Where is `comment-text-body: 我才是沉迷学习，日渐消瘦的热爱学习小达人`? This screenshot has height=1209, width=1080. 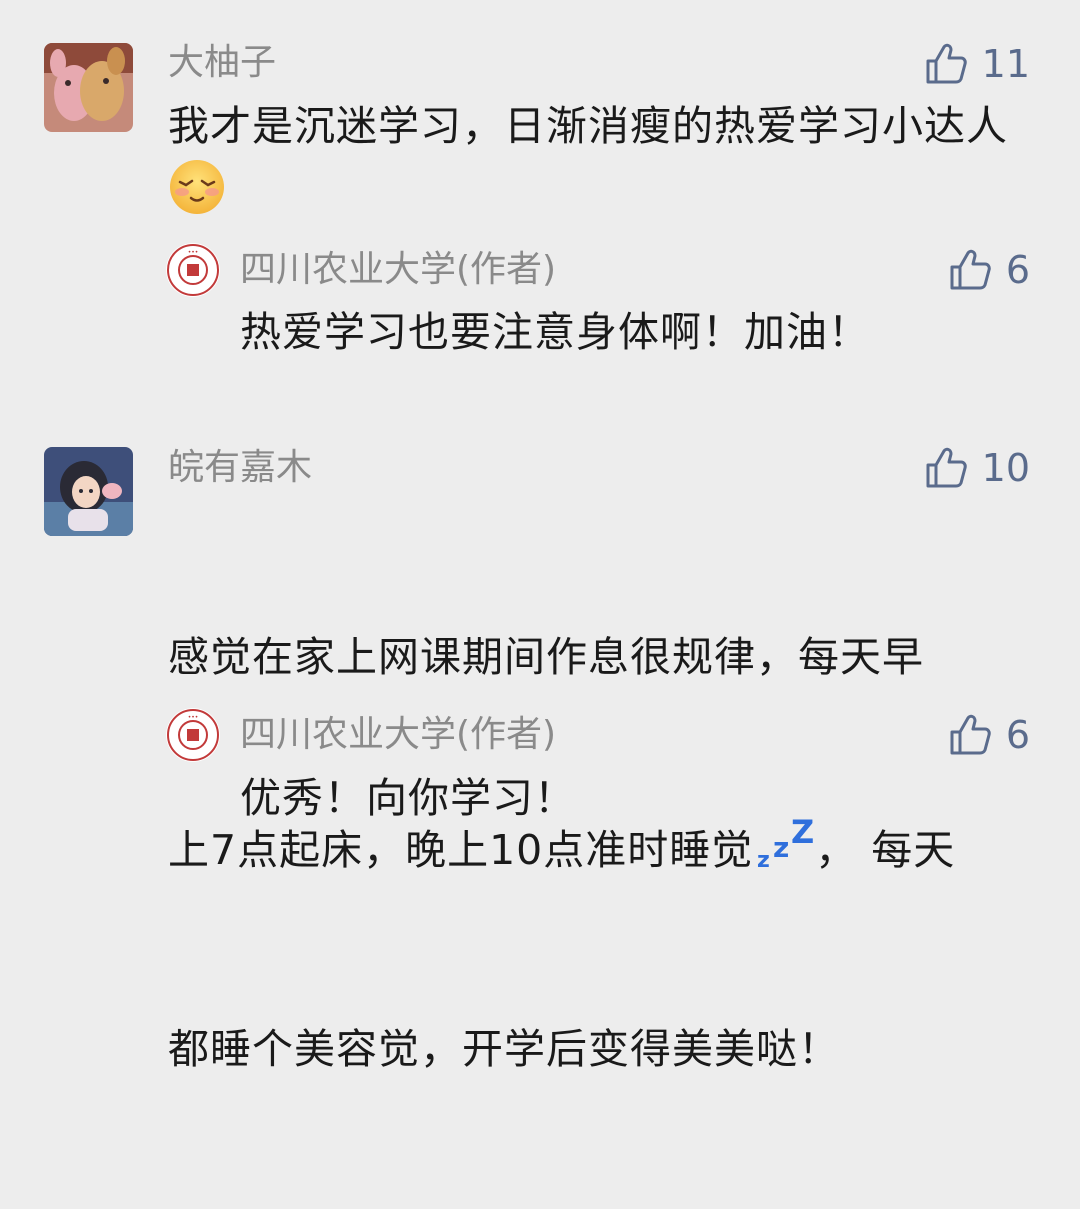
comment-text-body: 我才是沉迷学习，日渐消瘦的热爱学习小达人 is located at coordinates (588, 126).